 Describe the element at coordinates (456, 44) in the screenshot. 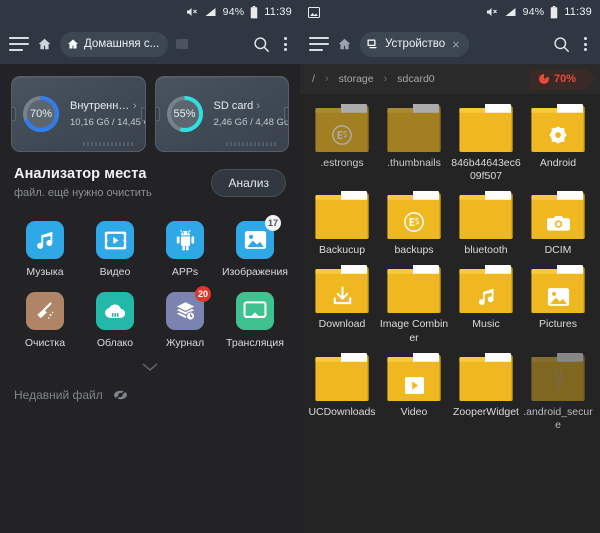

I see `close-icon: ×` at that location.